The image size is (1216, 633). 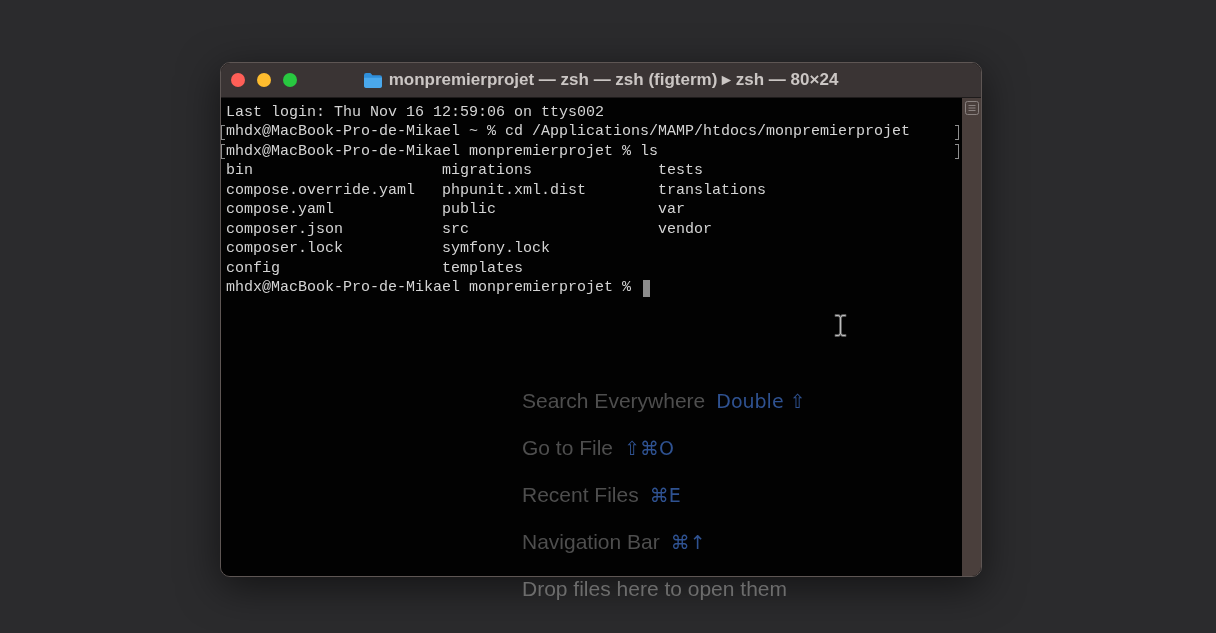 What do you see at coordinates (649, 448) in the screenshot?
I see `shortcut-hint: ⇧⌘O` at bounding box center [649, 448].